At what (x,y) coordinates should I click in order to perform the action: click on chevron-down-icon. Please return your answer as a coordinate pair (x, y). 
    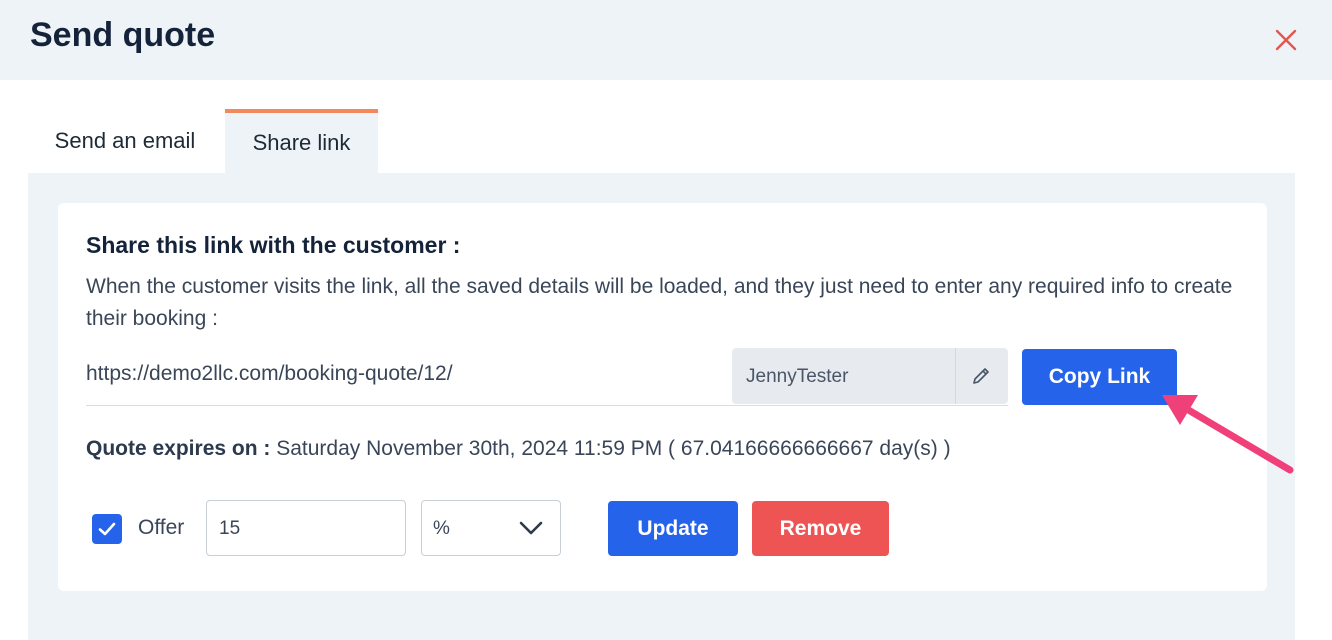
    Looking at the image, I should click on (531, 528).